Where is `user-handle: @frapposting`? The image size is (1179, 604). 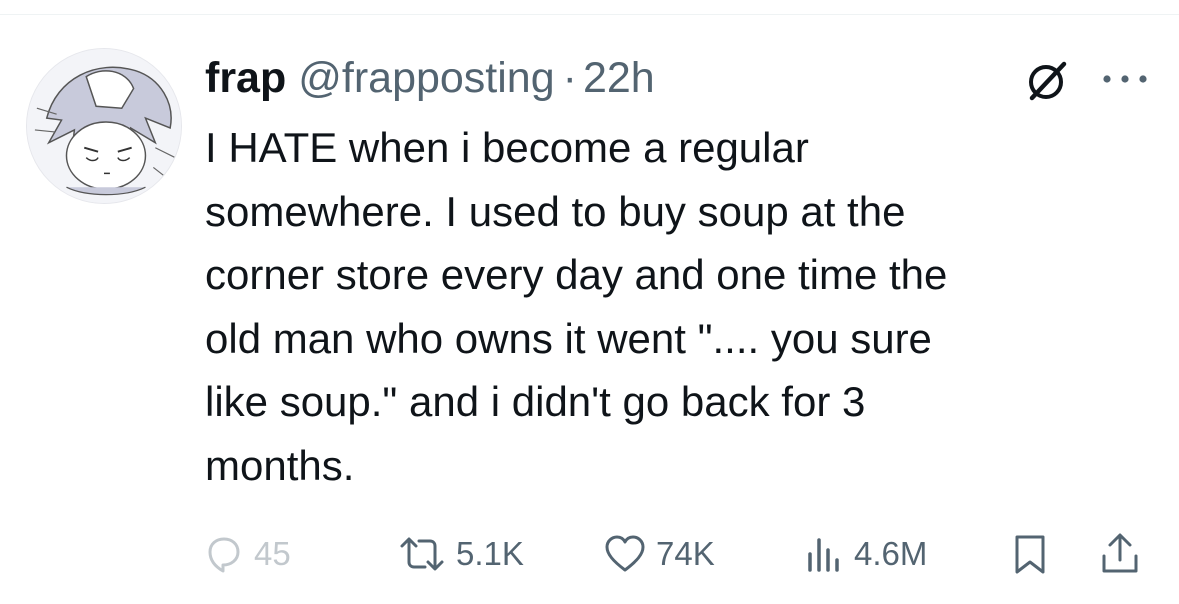
user-handle: @frapposting is located at coordinates (426, 78).